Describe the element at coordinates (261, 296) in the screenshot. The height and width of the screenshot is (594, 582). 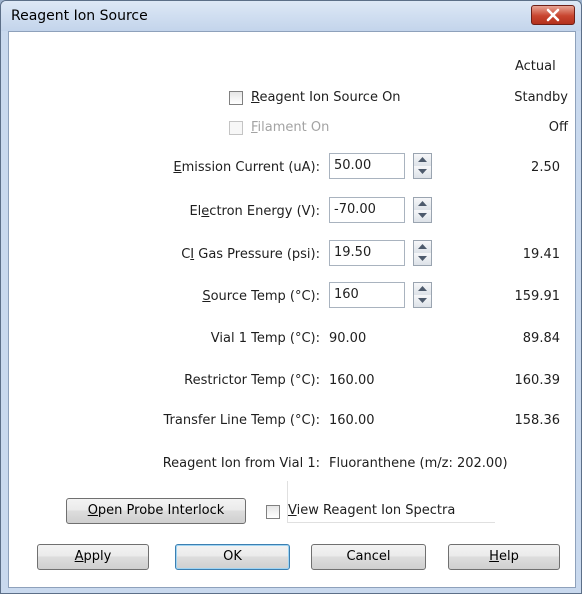
I see `source-temp-label: Source Temp (°C):` at that location.